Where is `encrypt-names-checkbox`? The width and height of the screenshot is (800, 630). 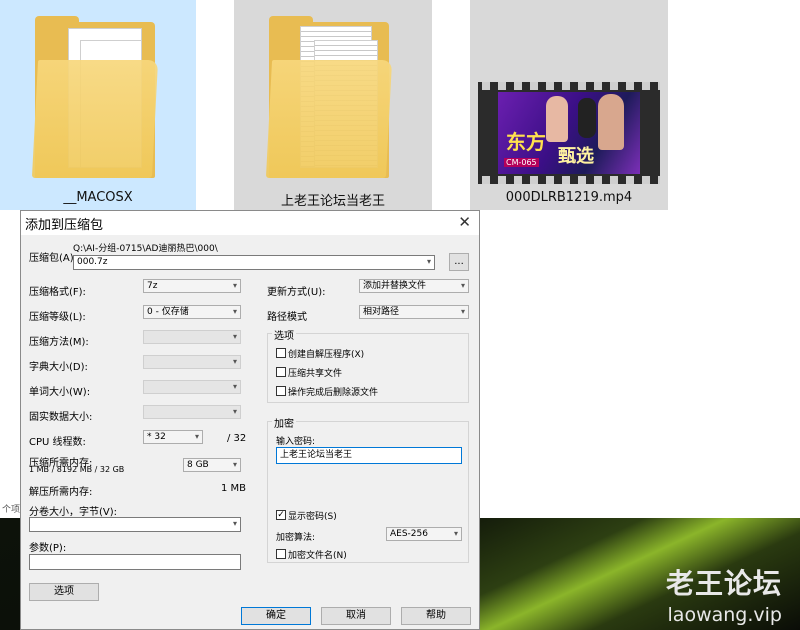 encrypt-names-checkbox is located at coordinates (281, 554).